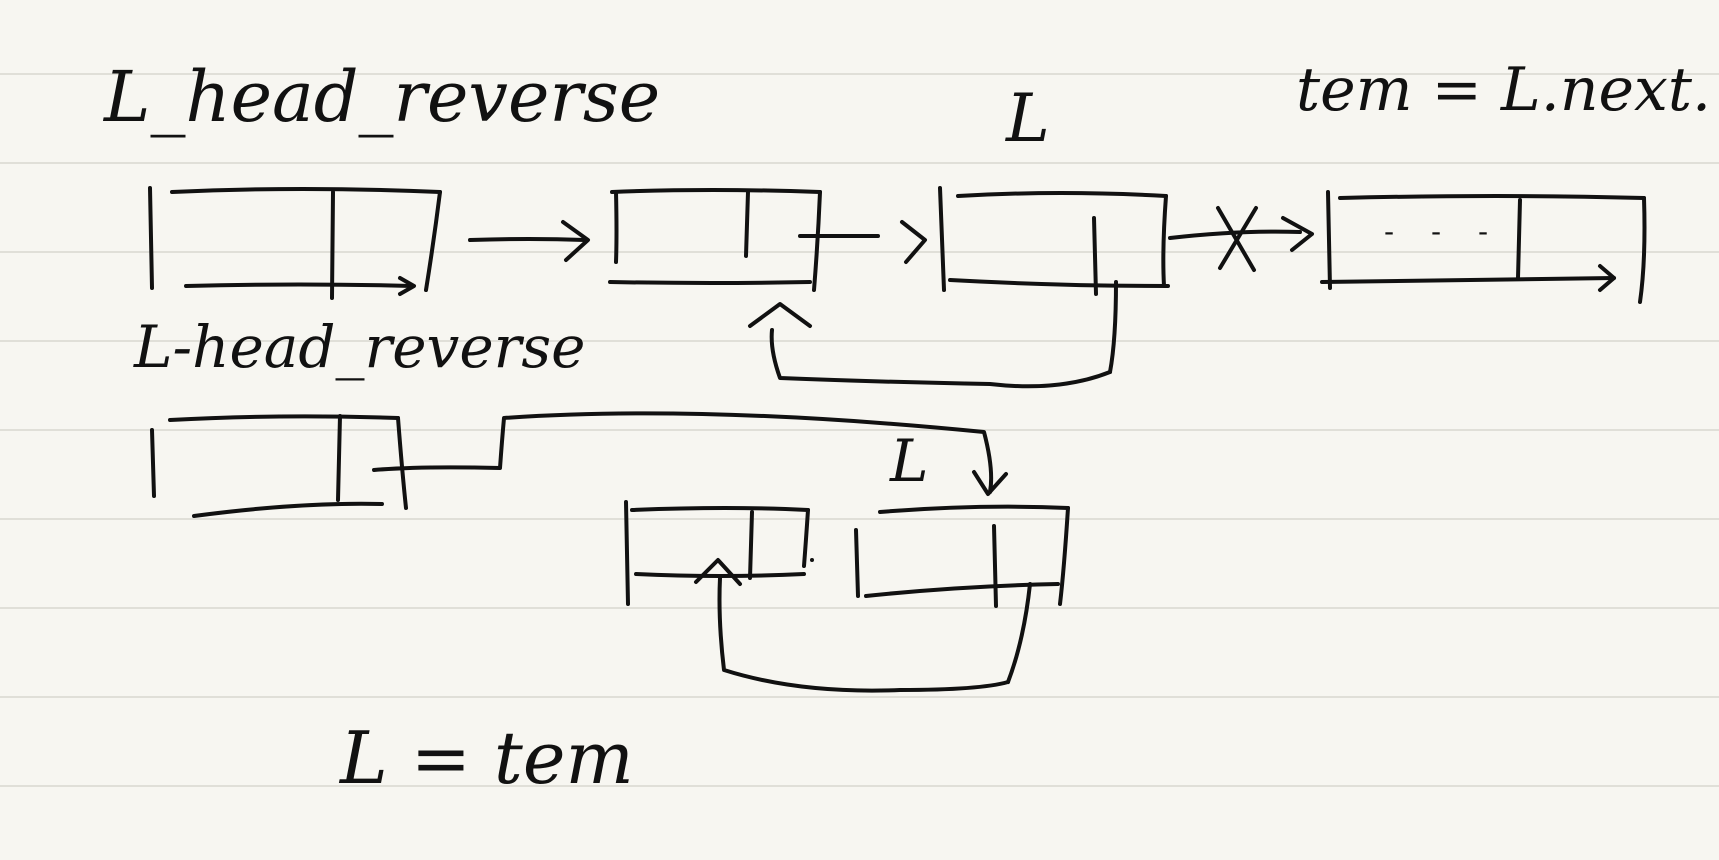  I want to click on label-pointer-l-top: L, so click(1028, 118).